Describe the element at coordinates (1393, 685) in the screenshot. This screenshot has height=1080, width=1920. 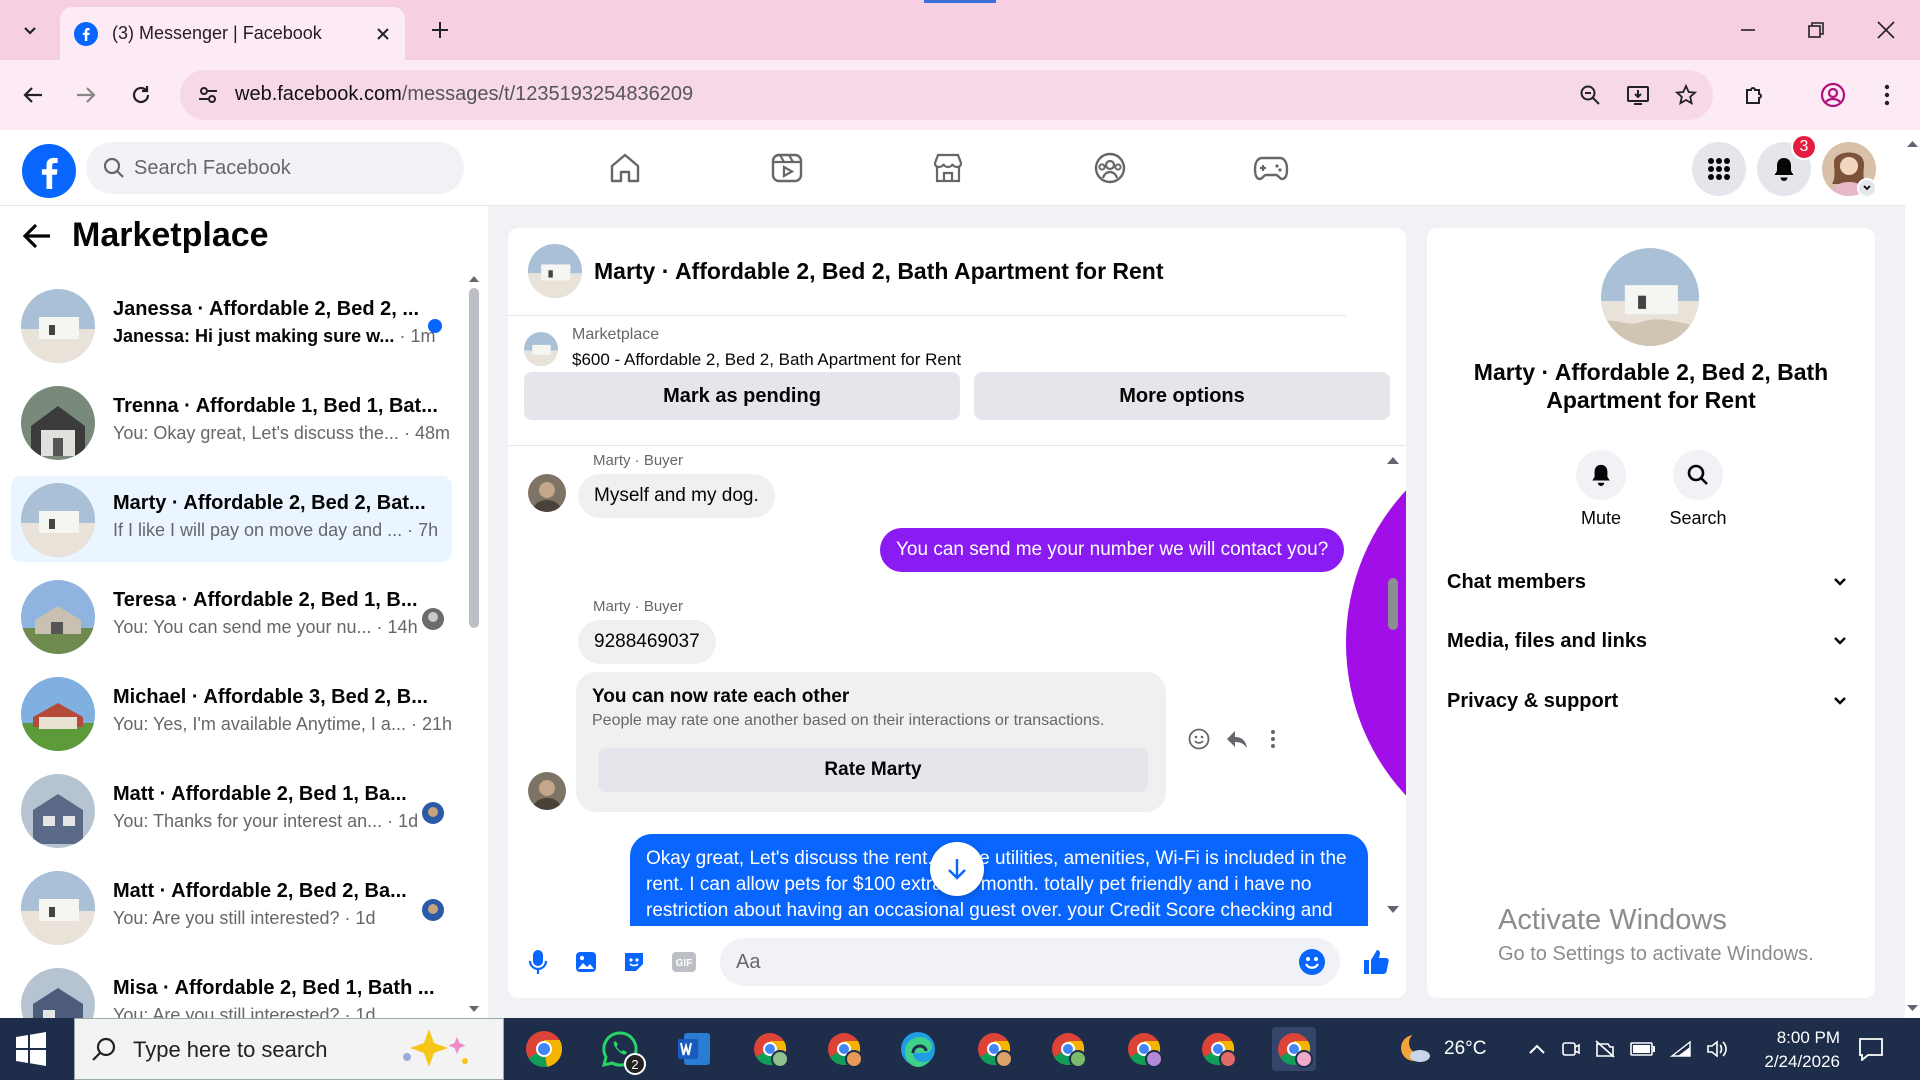
I see `message-scrollbar` at that location.